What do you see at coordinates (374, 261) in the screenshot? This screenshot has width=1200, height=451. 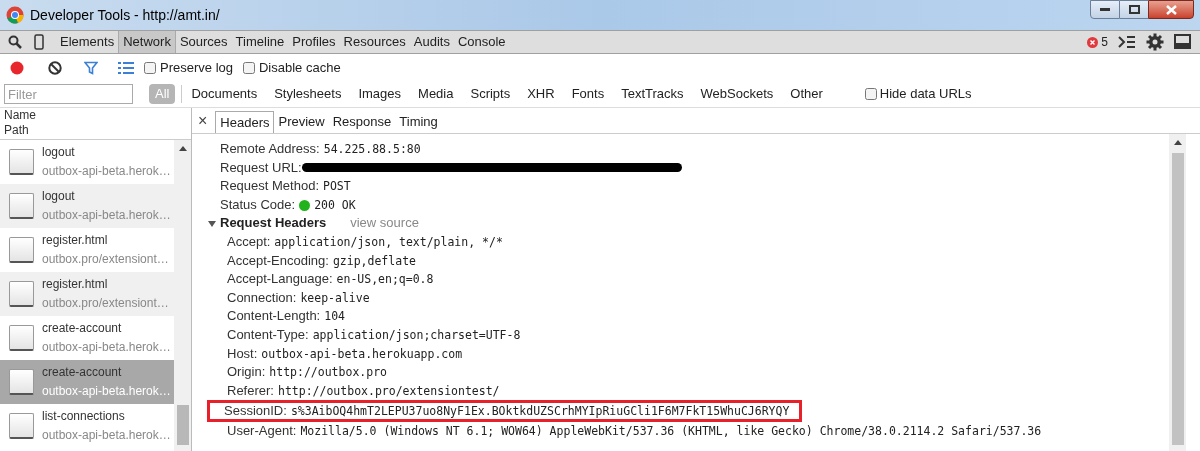 I see `header-value: gzip,deflate` at bounding box center [374, 261].